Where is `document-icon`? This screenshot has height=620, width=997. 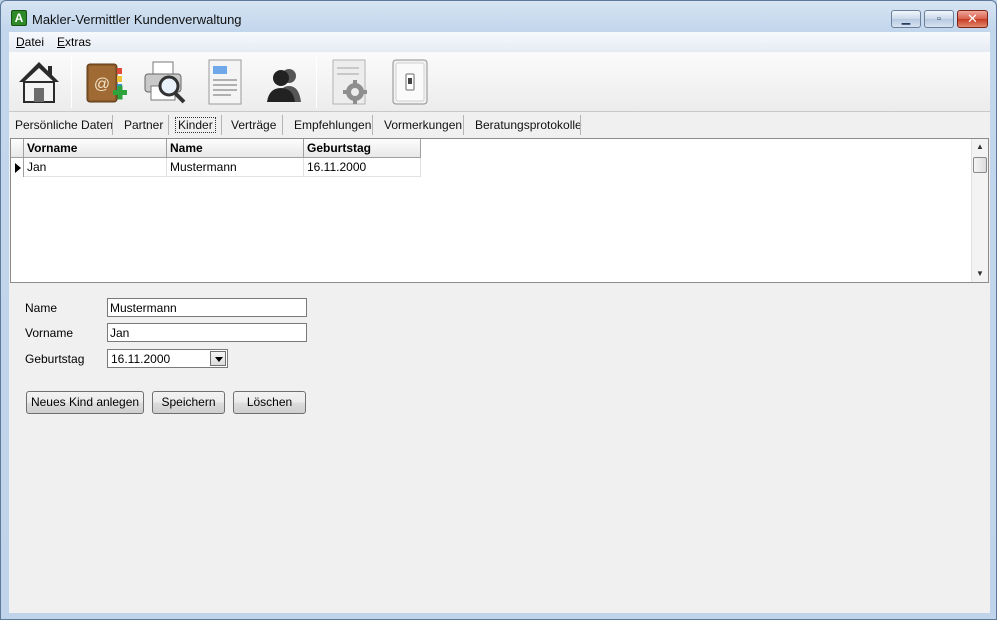 document-icon is located at coordinates (225, 82).